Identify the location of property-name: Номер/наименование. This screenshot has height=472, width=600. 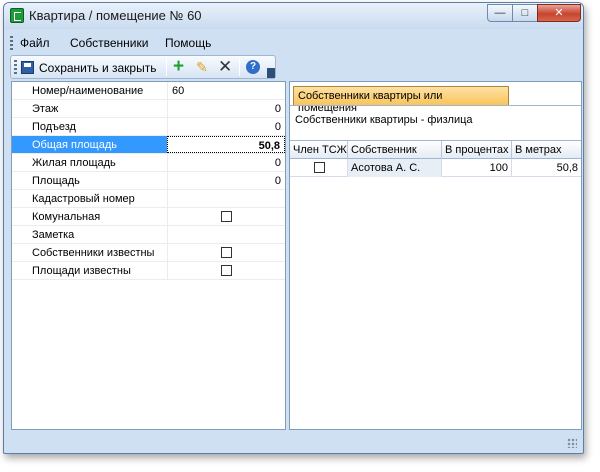
(88, 91).